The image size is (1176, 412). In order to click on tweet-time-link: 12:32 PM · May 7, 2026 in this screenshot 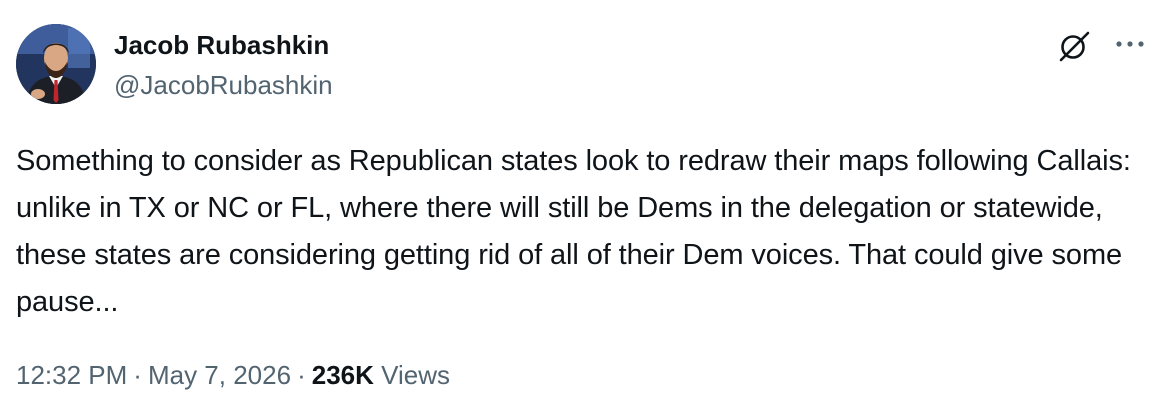, I will do `click(153, 375)`.